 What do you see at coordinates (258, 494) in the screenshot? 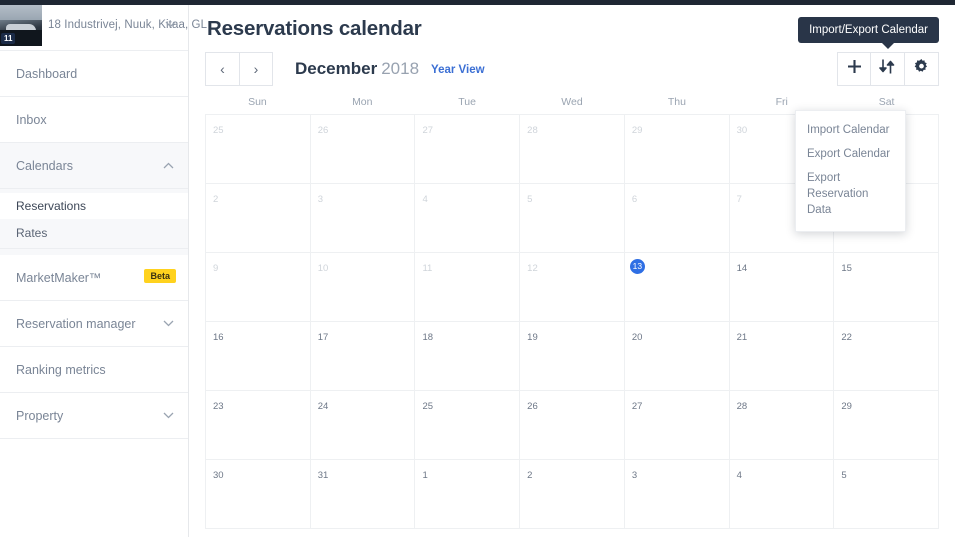
I see `calendar-day-cell: 30` at bounding box center [258, 494].